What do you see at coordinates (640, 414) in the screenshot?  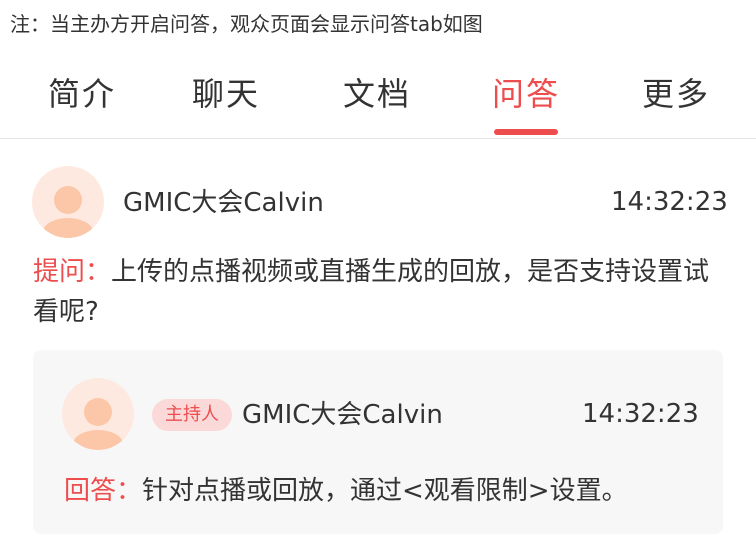 I see `answer-time: 14:32:23` at bounding box center [640, 414].